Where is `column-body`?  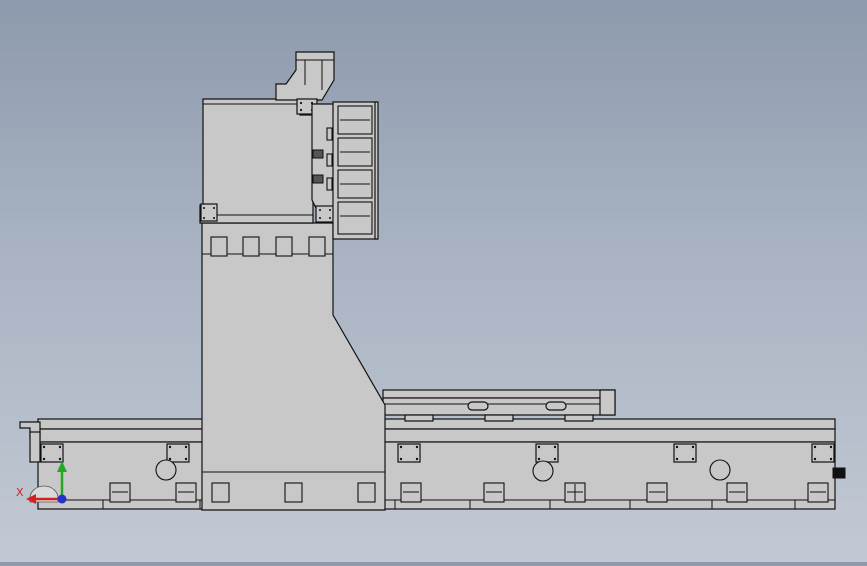
column-body is located at coordinates (293, 366).